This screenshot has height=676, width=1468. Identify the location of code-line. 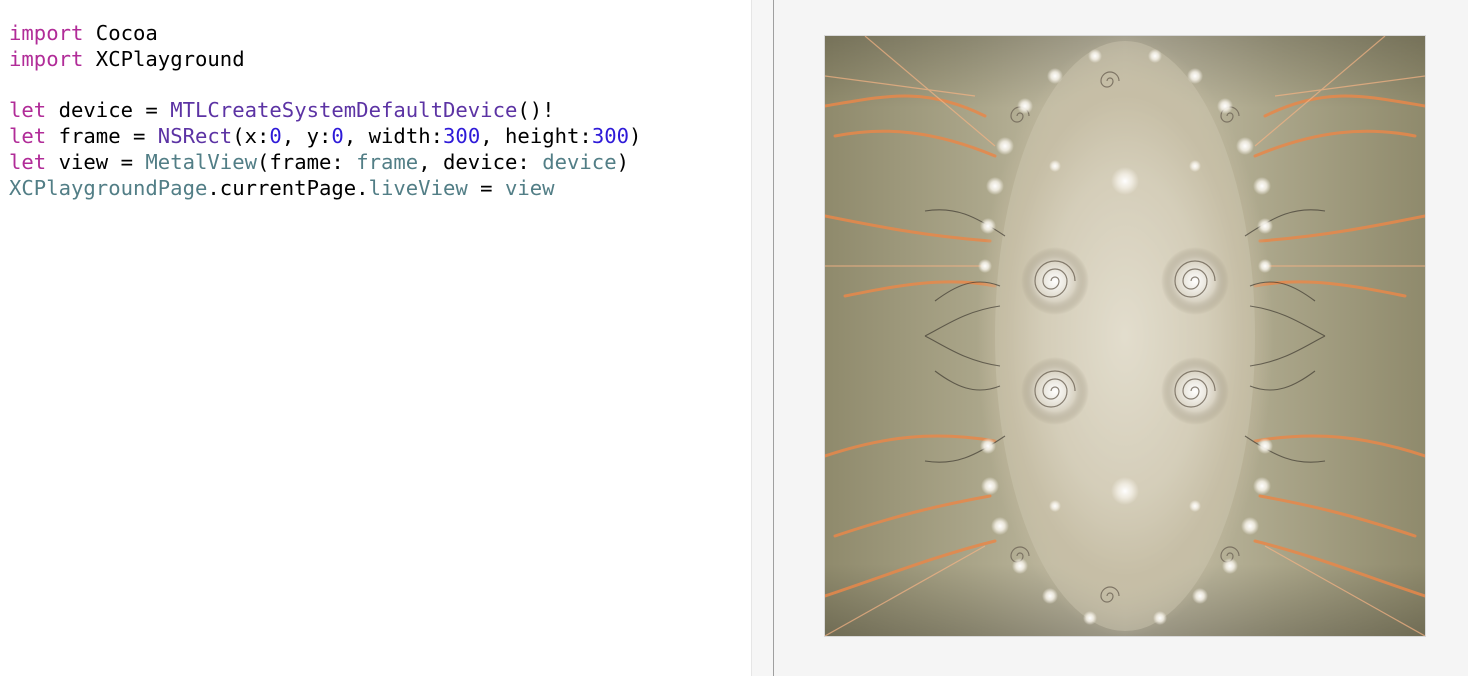
(380, 86).